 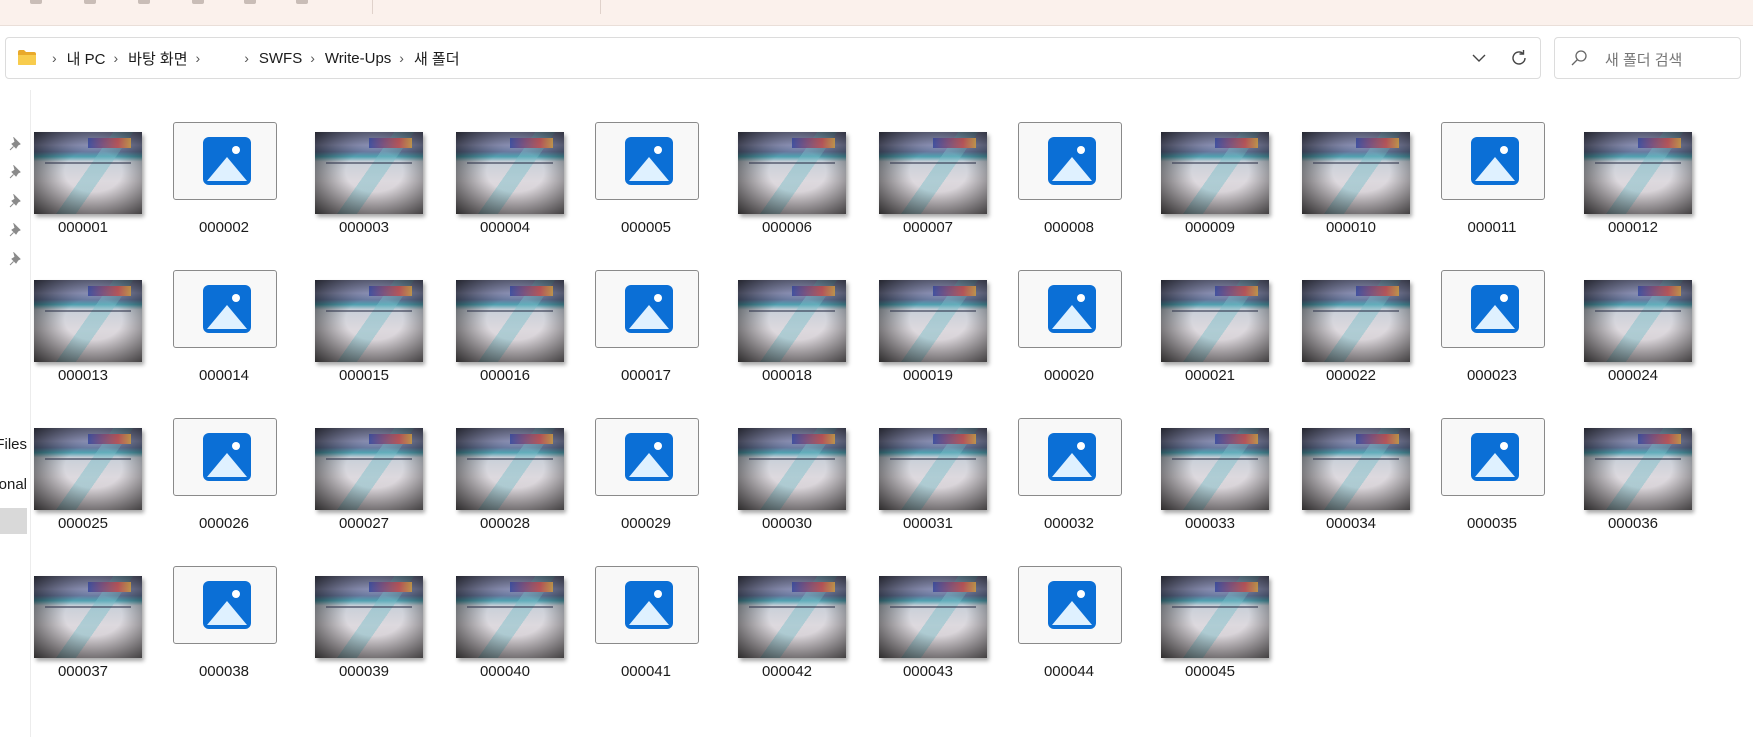 I want to click on search-icon, so click(x=1579, y=58).